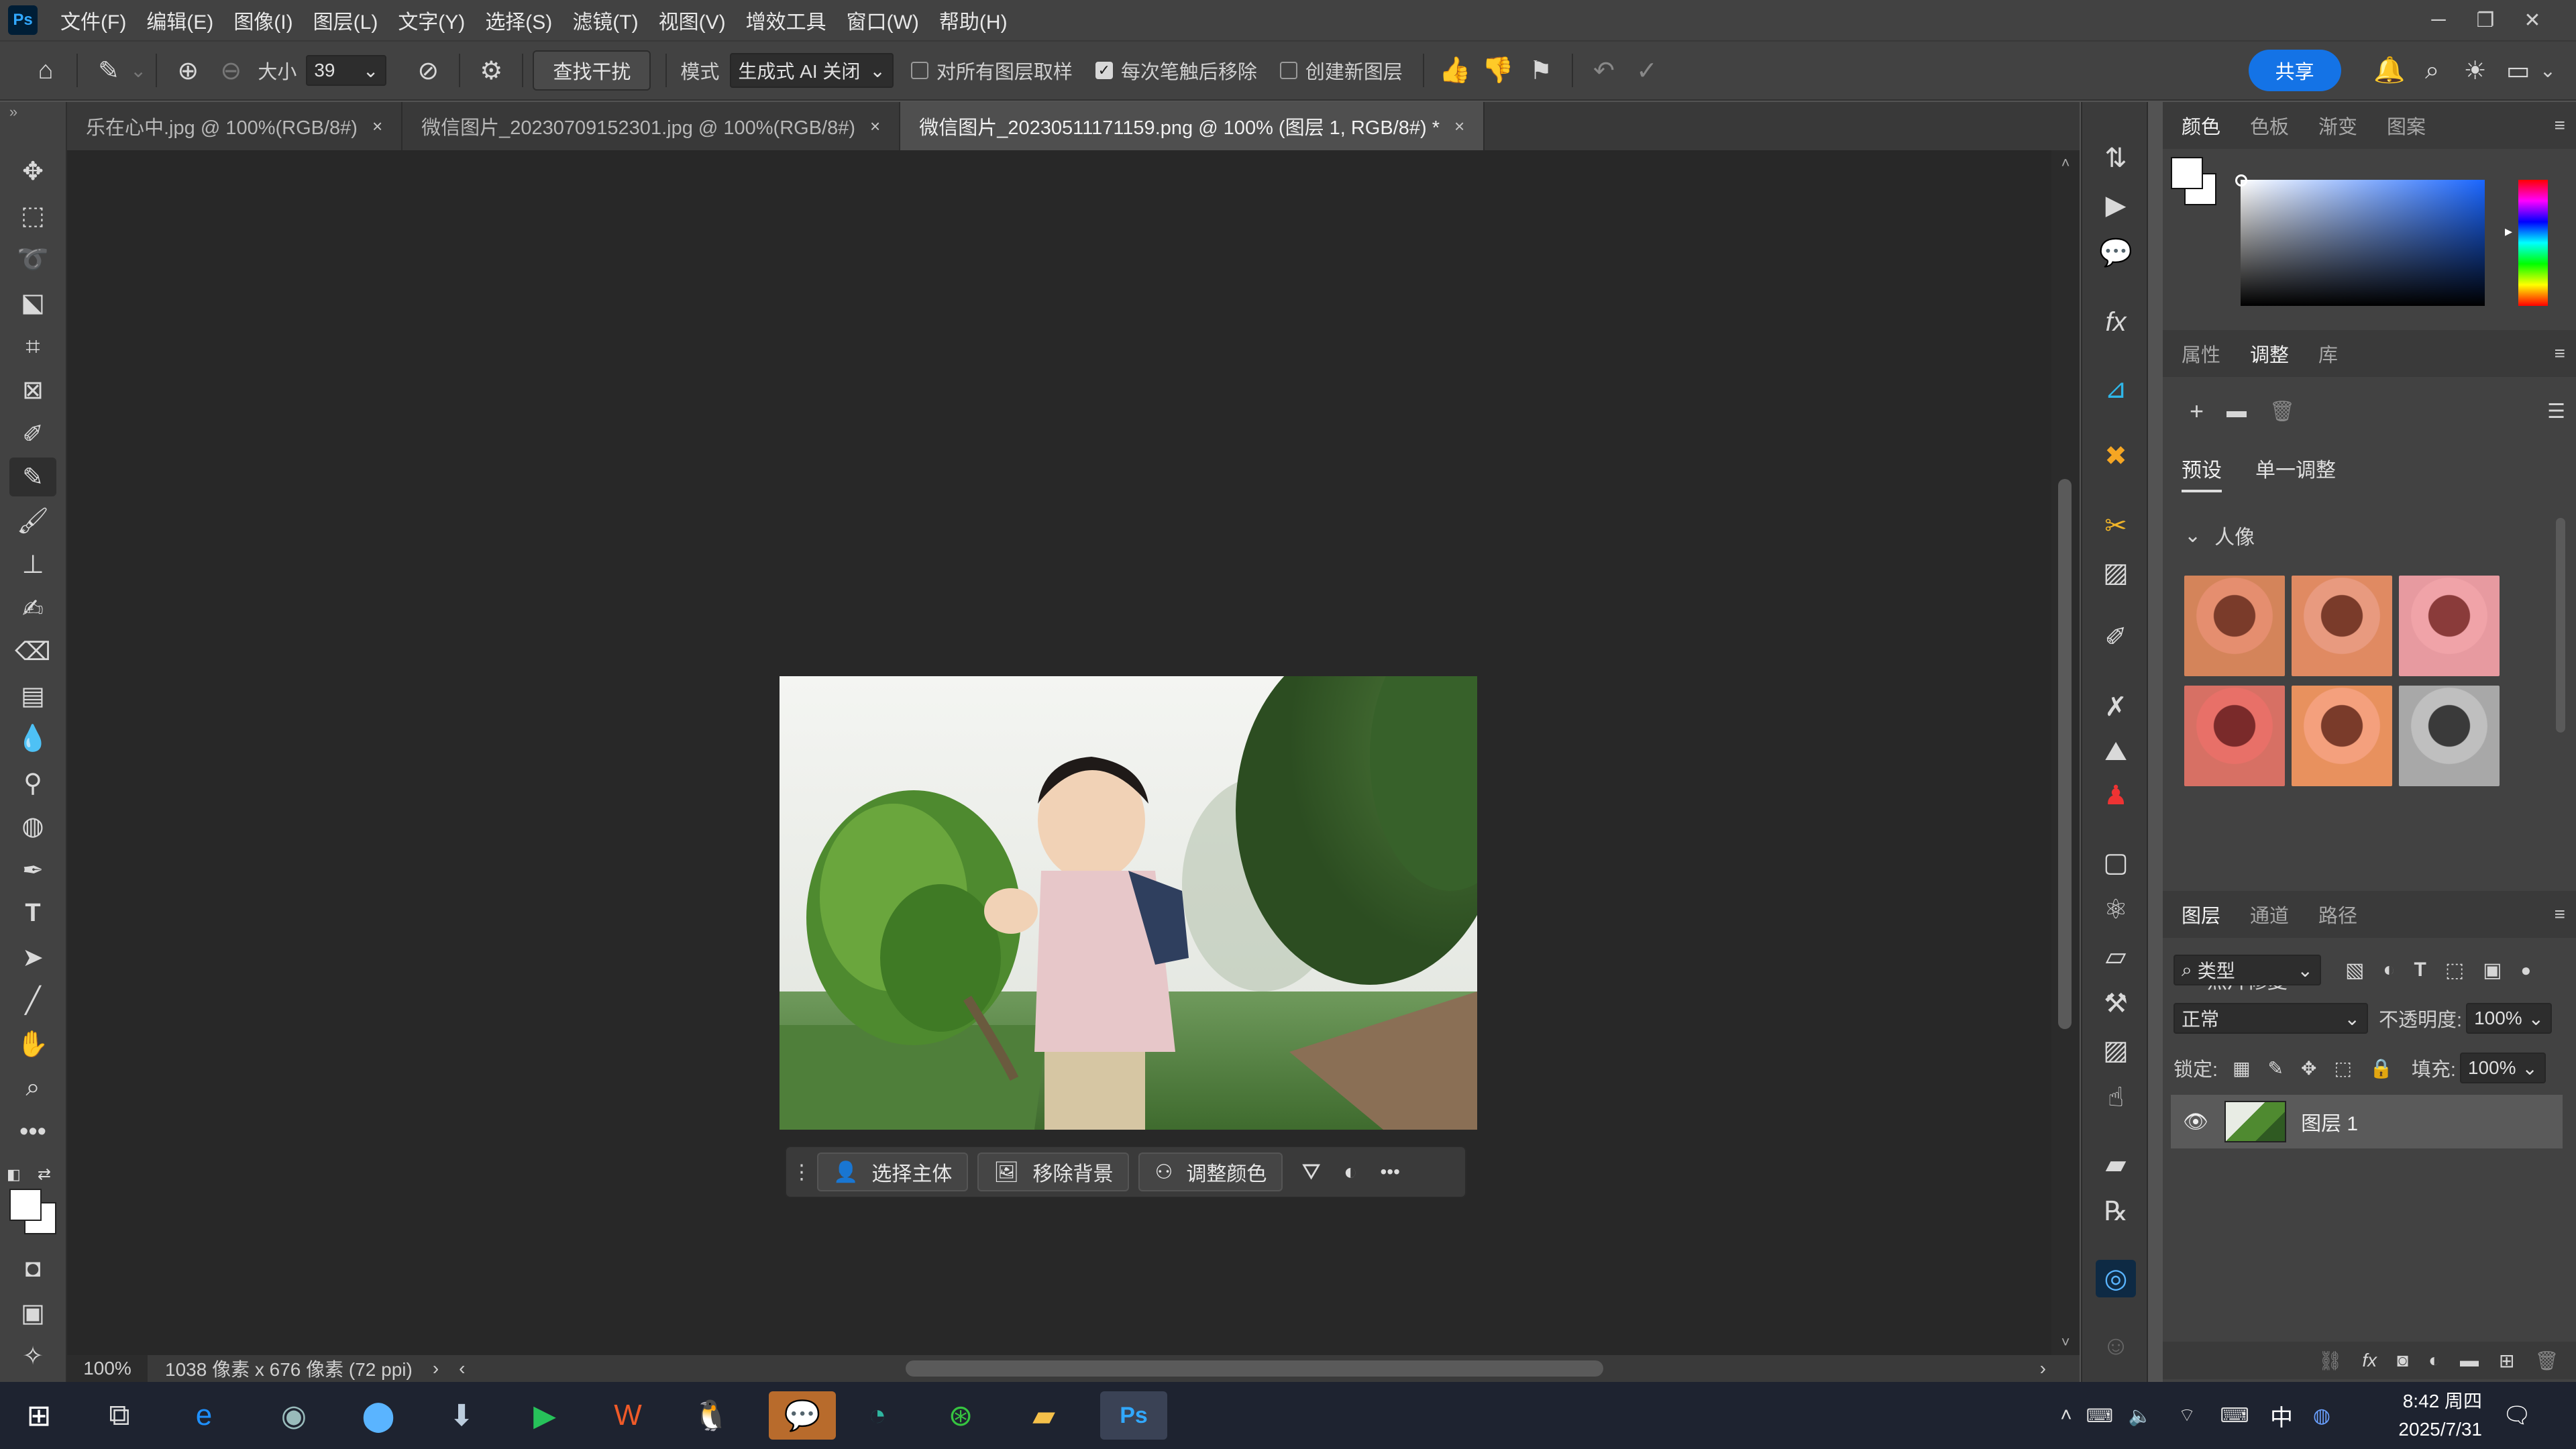 This screenshot has height=1449, width=2576. Describe the element at coordinates (544, 1415) in the screenshot. I see `video-app-icon: ▶` at that location.